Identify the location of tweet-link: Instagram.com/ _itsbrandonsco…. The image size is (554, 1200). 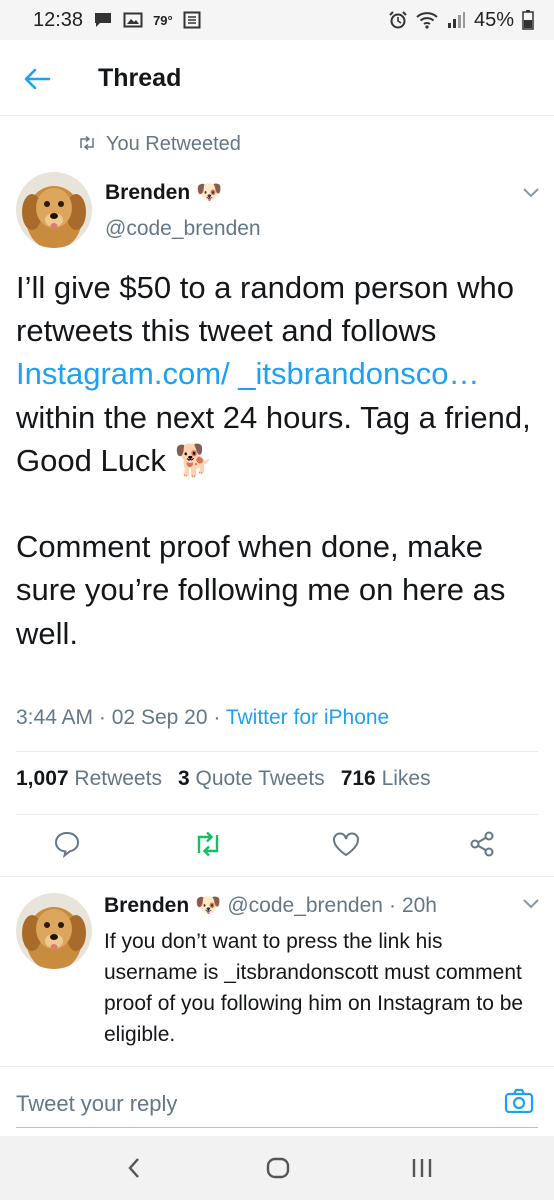
(248, 373).